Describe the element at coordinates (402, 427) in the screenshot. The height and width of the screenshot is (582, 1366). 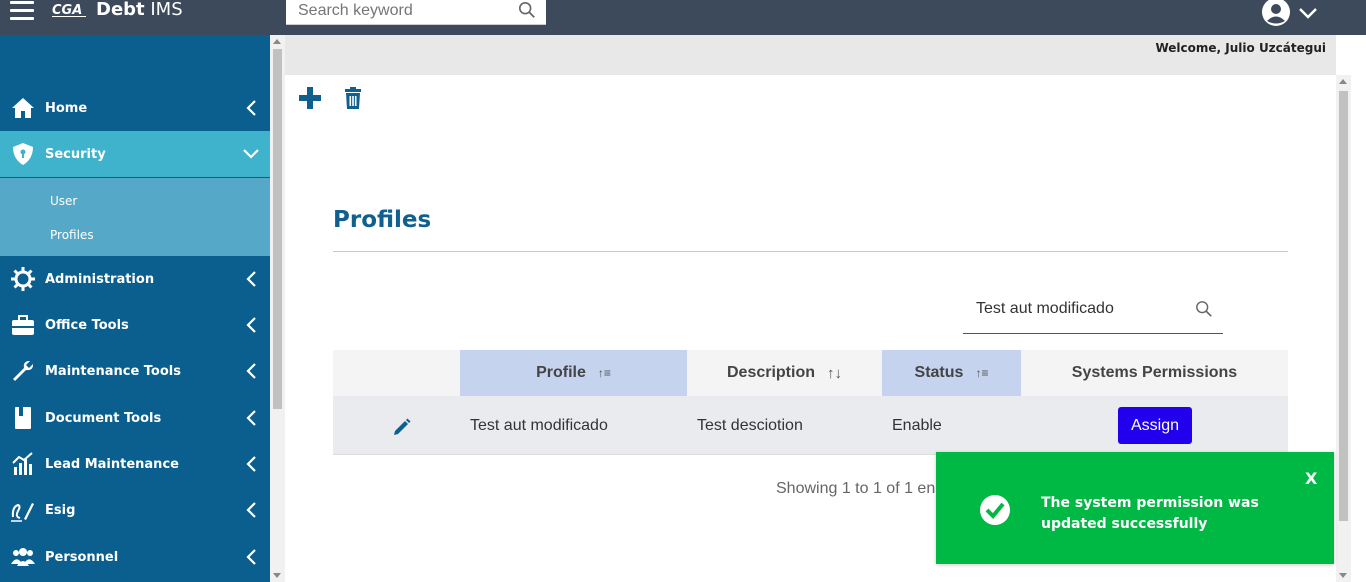
I see `pencil-icon` at that location.